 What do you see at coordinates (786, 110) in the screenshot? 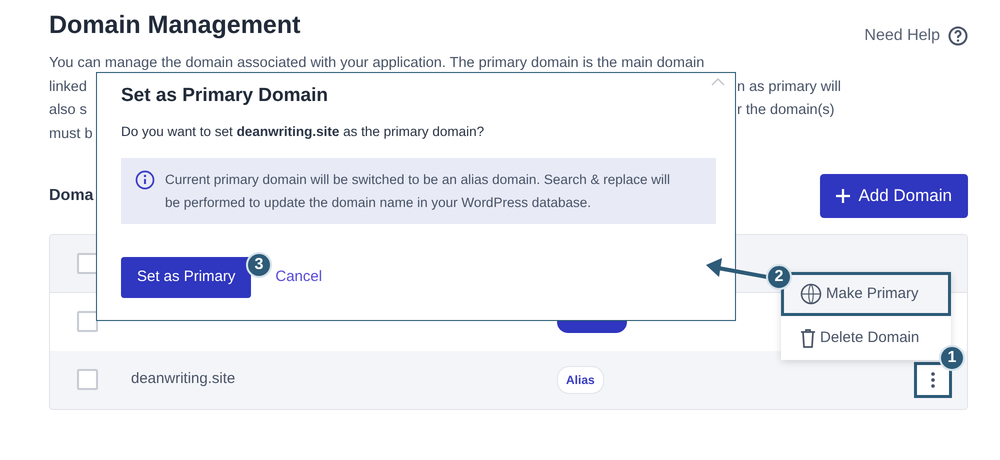
I see `description-text: r the domain(s)` at bounding box center [786, 110].